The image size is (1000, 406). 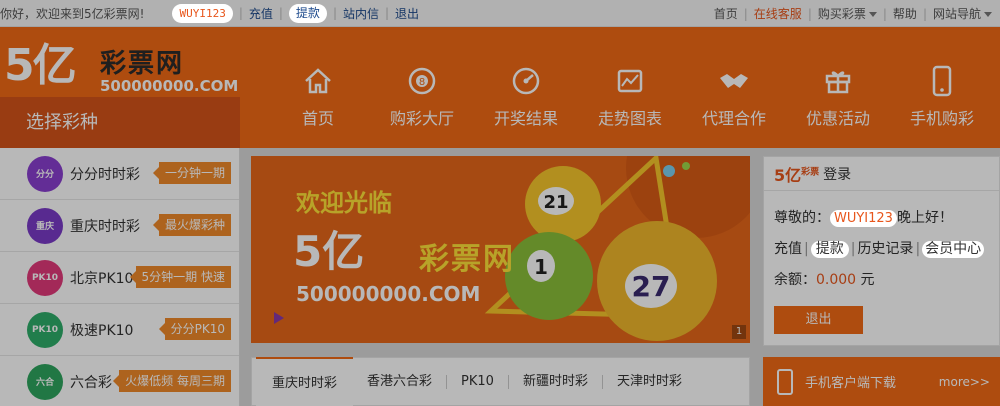 I want to click on lhc-icon: 六合, so click(x=45, y=381).